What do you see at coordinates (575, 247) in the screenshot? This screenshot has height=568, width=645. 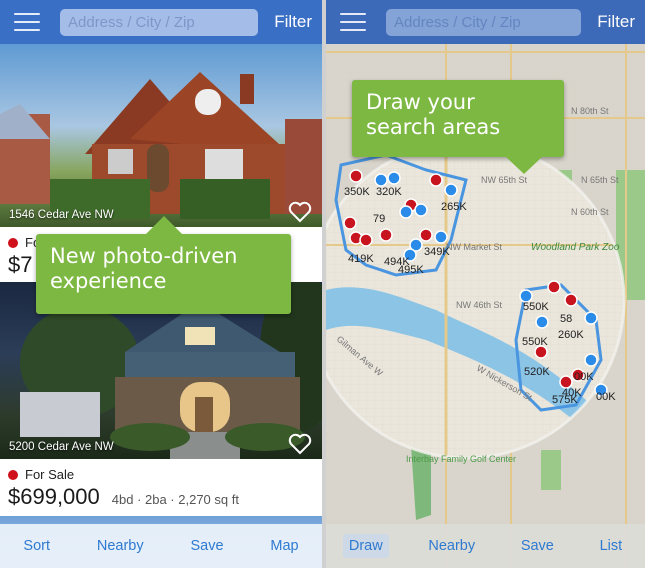 I see `park-label: Woodland Park Zoo` at bounding box center [575, 247].